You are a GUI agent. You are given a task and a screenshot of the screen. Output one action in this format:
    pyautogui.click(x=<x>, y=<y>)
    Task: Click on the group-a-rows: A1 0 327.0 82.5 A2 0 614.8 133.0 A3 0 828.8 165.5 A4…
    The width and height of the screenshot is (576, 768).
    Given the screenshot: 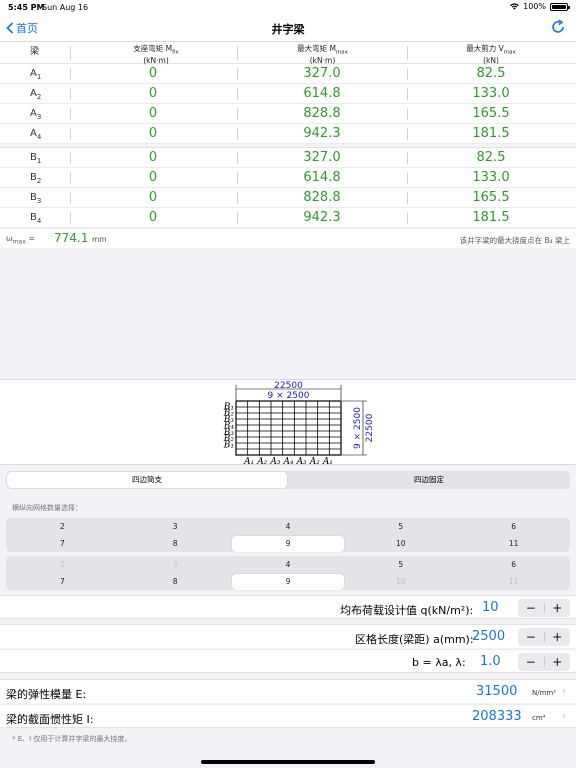 What is the action you would take?
    pyautogui.click(x=288, y=104)
    